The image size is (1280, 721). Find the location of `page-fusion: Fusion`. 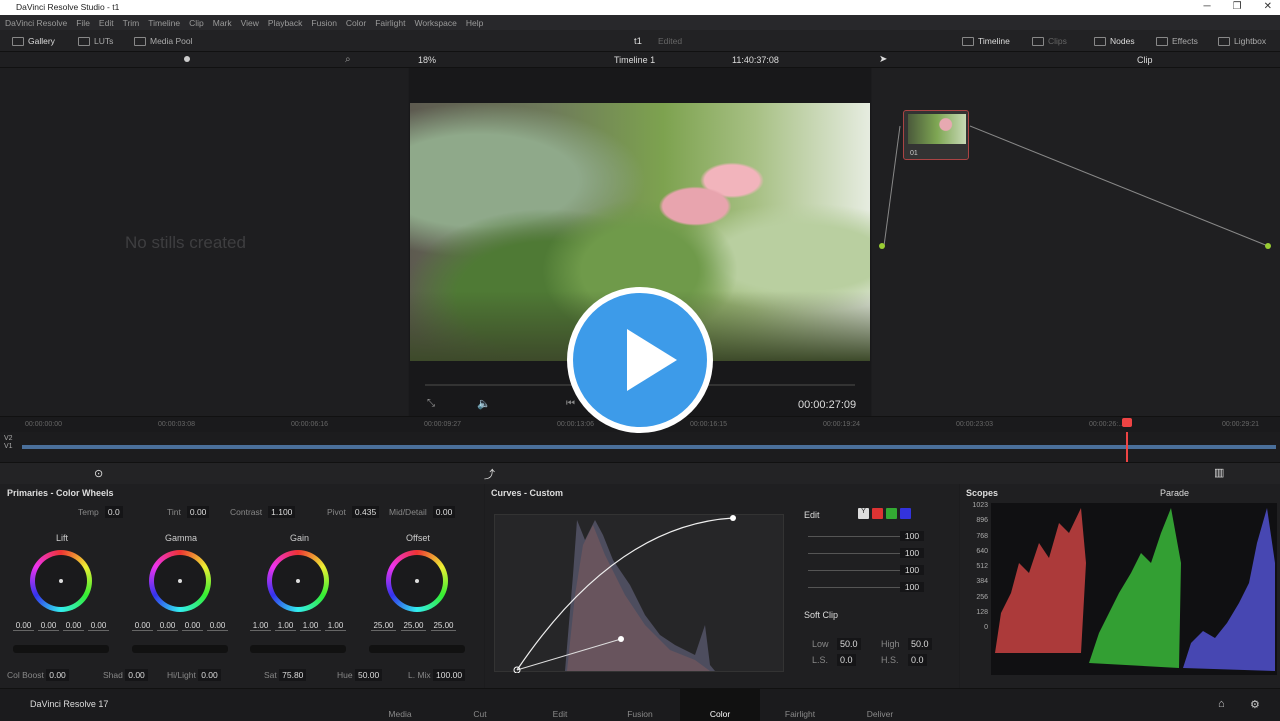

page-fusion: Fusion is located at coordinates (640, 714).